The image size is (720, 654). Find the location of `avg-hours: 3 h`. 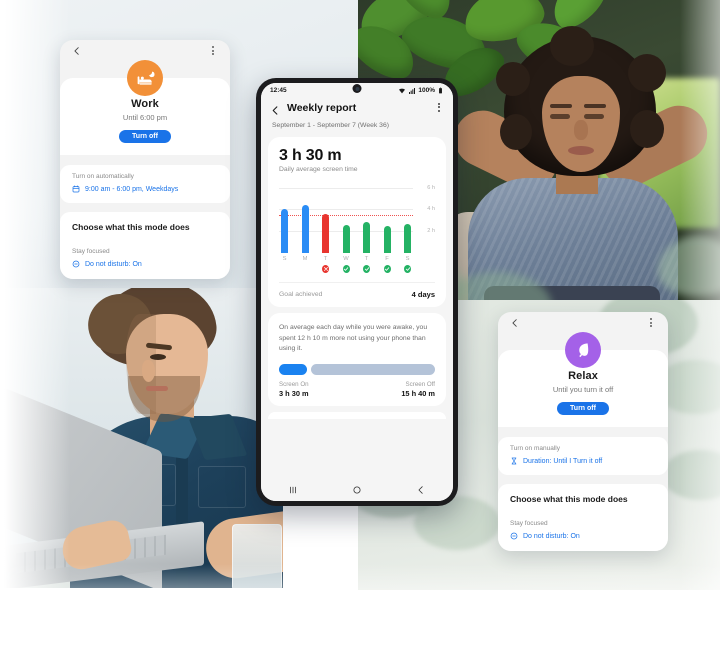

avg-hours: 3 h is located at coordinates (290, 155).